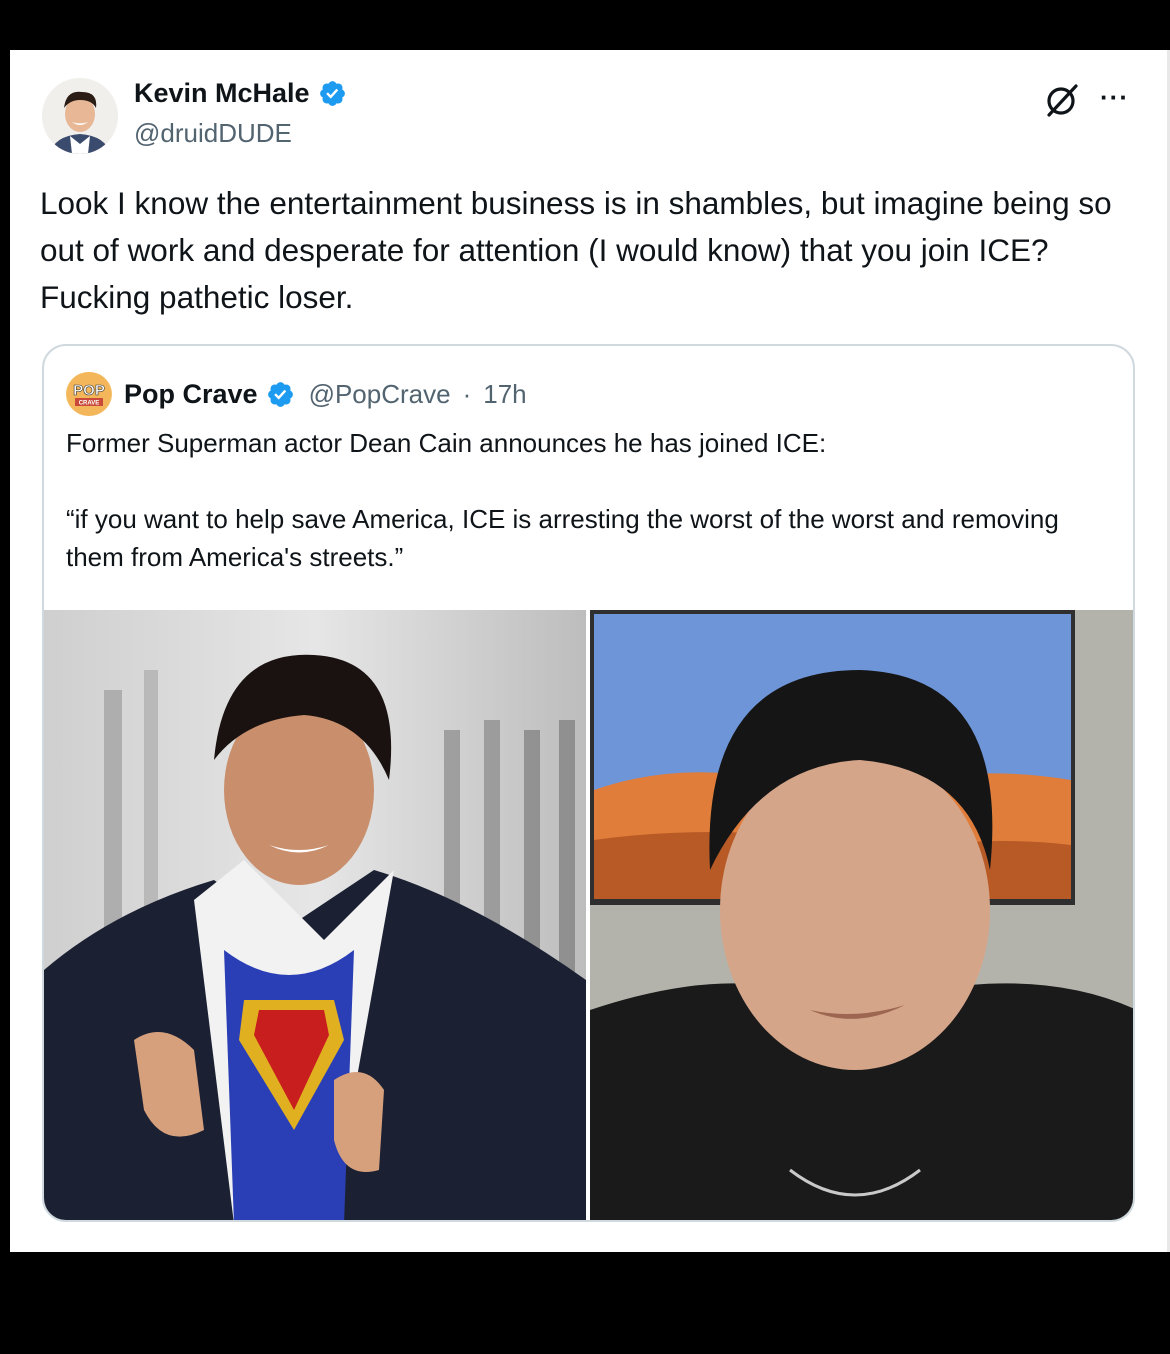 The height and width of the screenshot is (1354, 1170). I want to click on logo-text-bottom: CRAVE, so click(89, 404).